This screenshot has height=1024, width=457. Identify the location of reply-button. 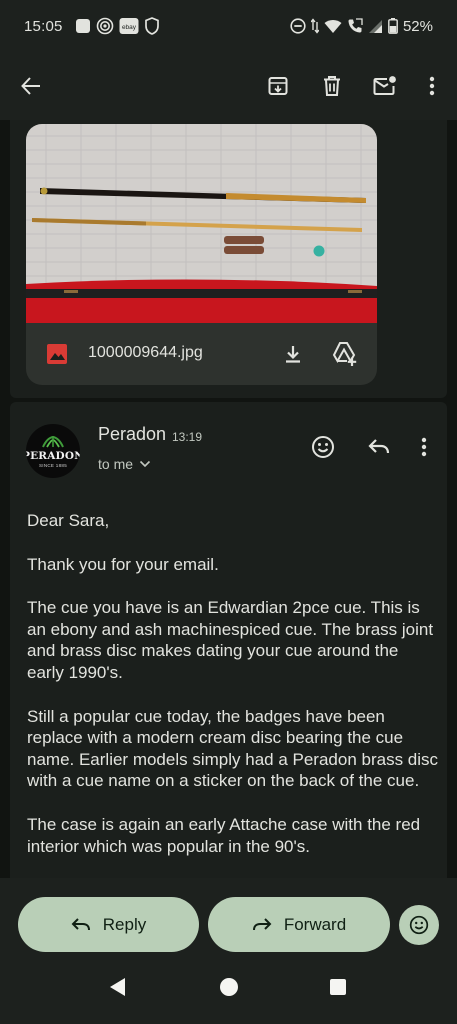
(379, 447).